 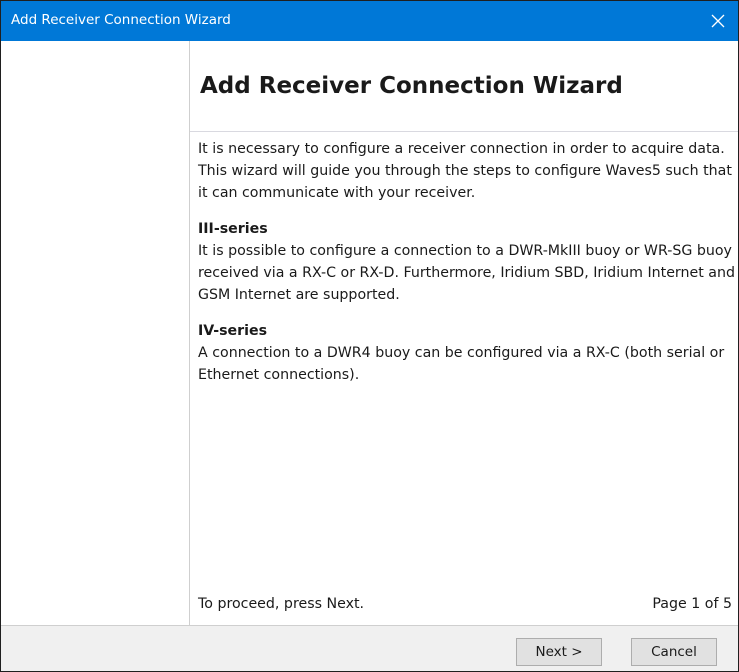 I want to click on page-indicator: Page 1 of 5, so click(x=692, y=604).